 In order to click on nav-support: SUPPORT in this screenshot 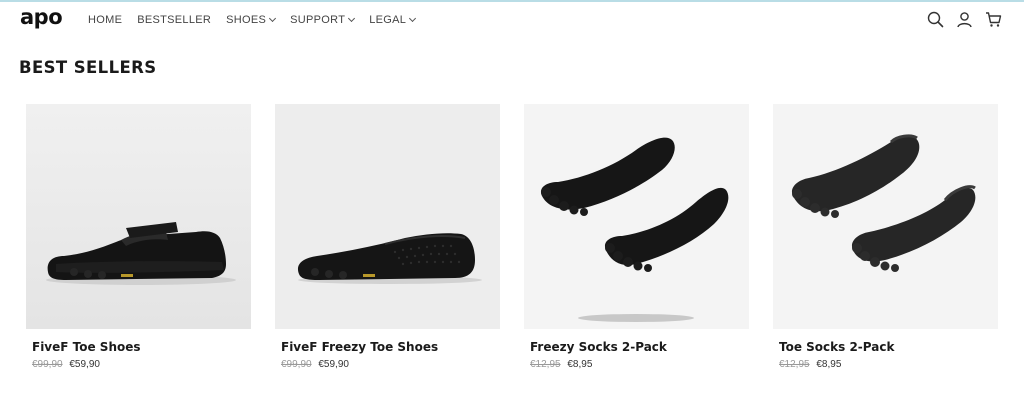, I will do `click(323, 20)`.